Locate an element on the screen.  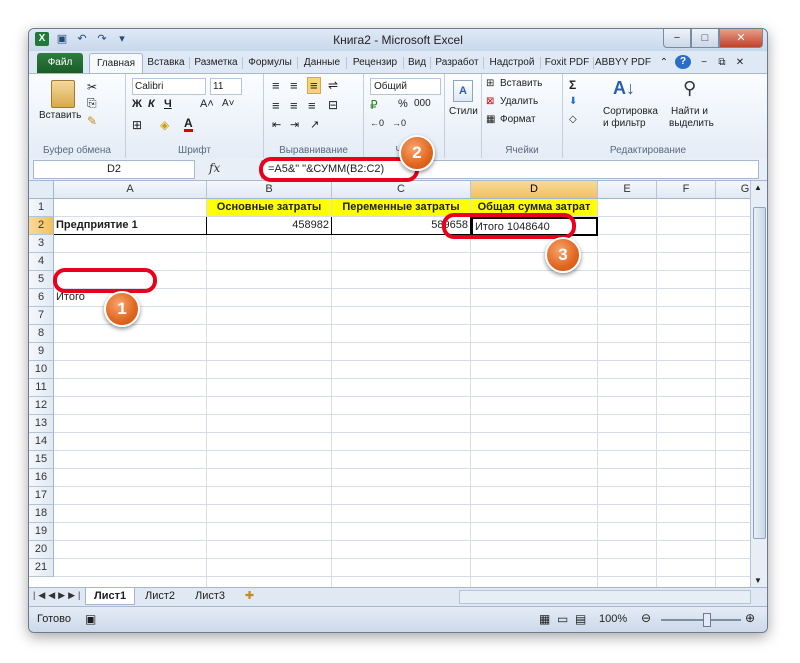
find-select-icon: ⚲ is located at coordinates (689, 88).